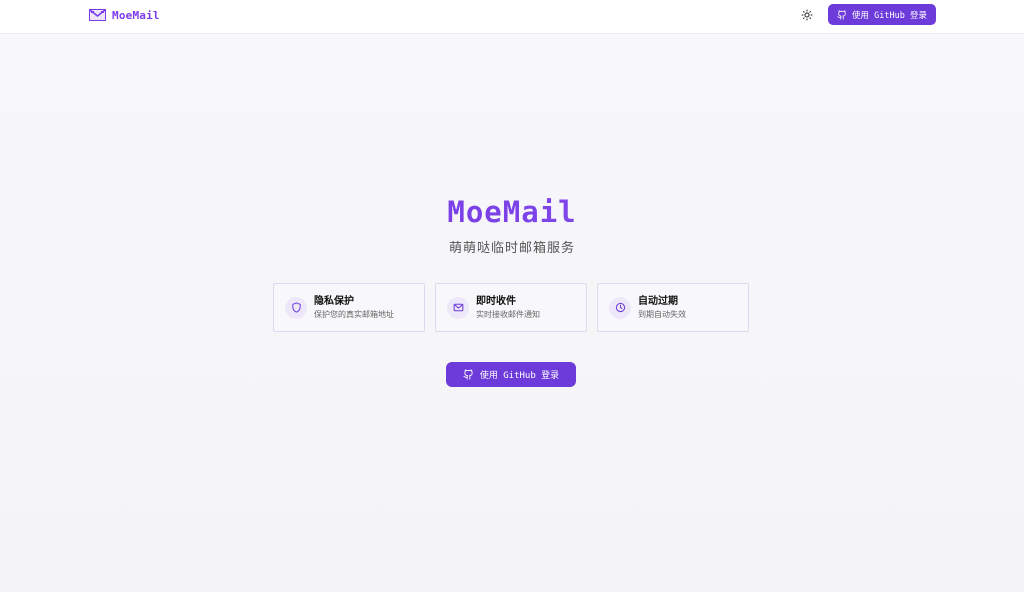 The height and width of the screenshot is (592, 1024). I want to click on mail-icon, so click(458, 307).